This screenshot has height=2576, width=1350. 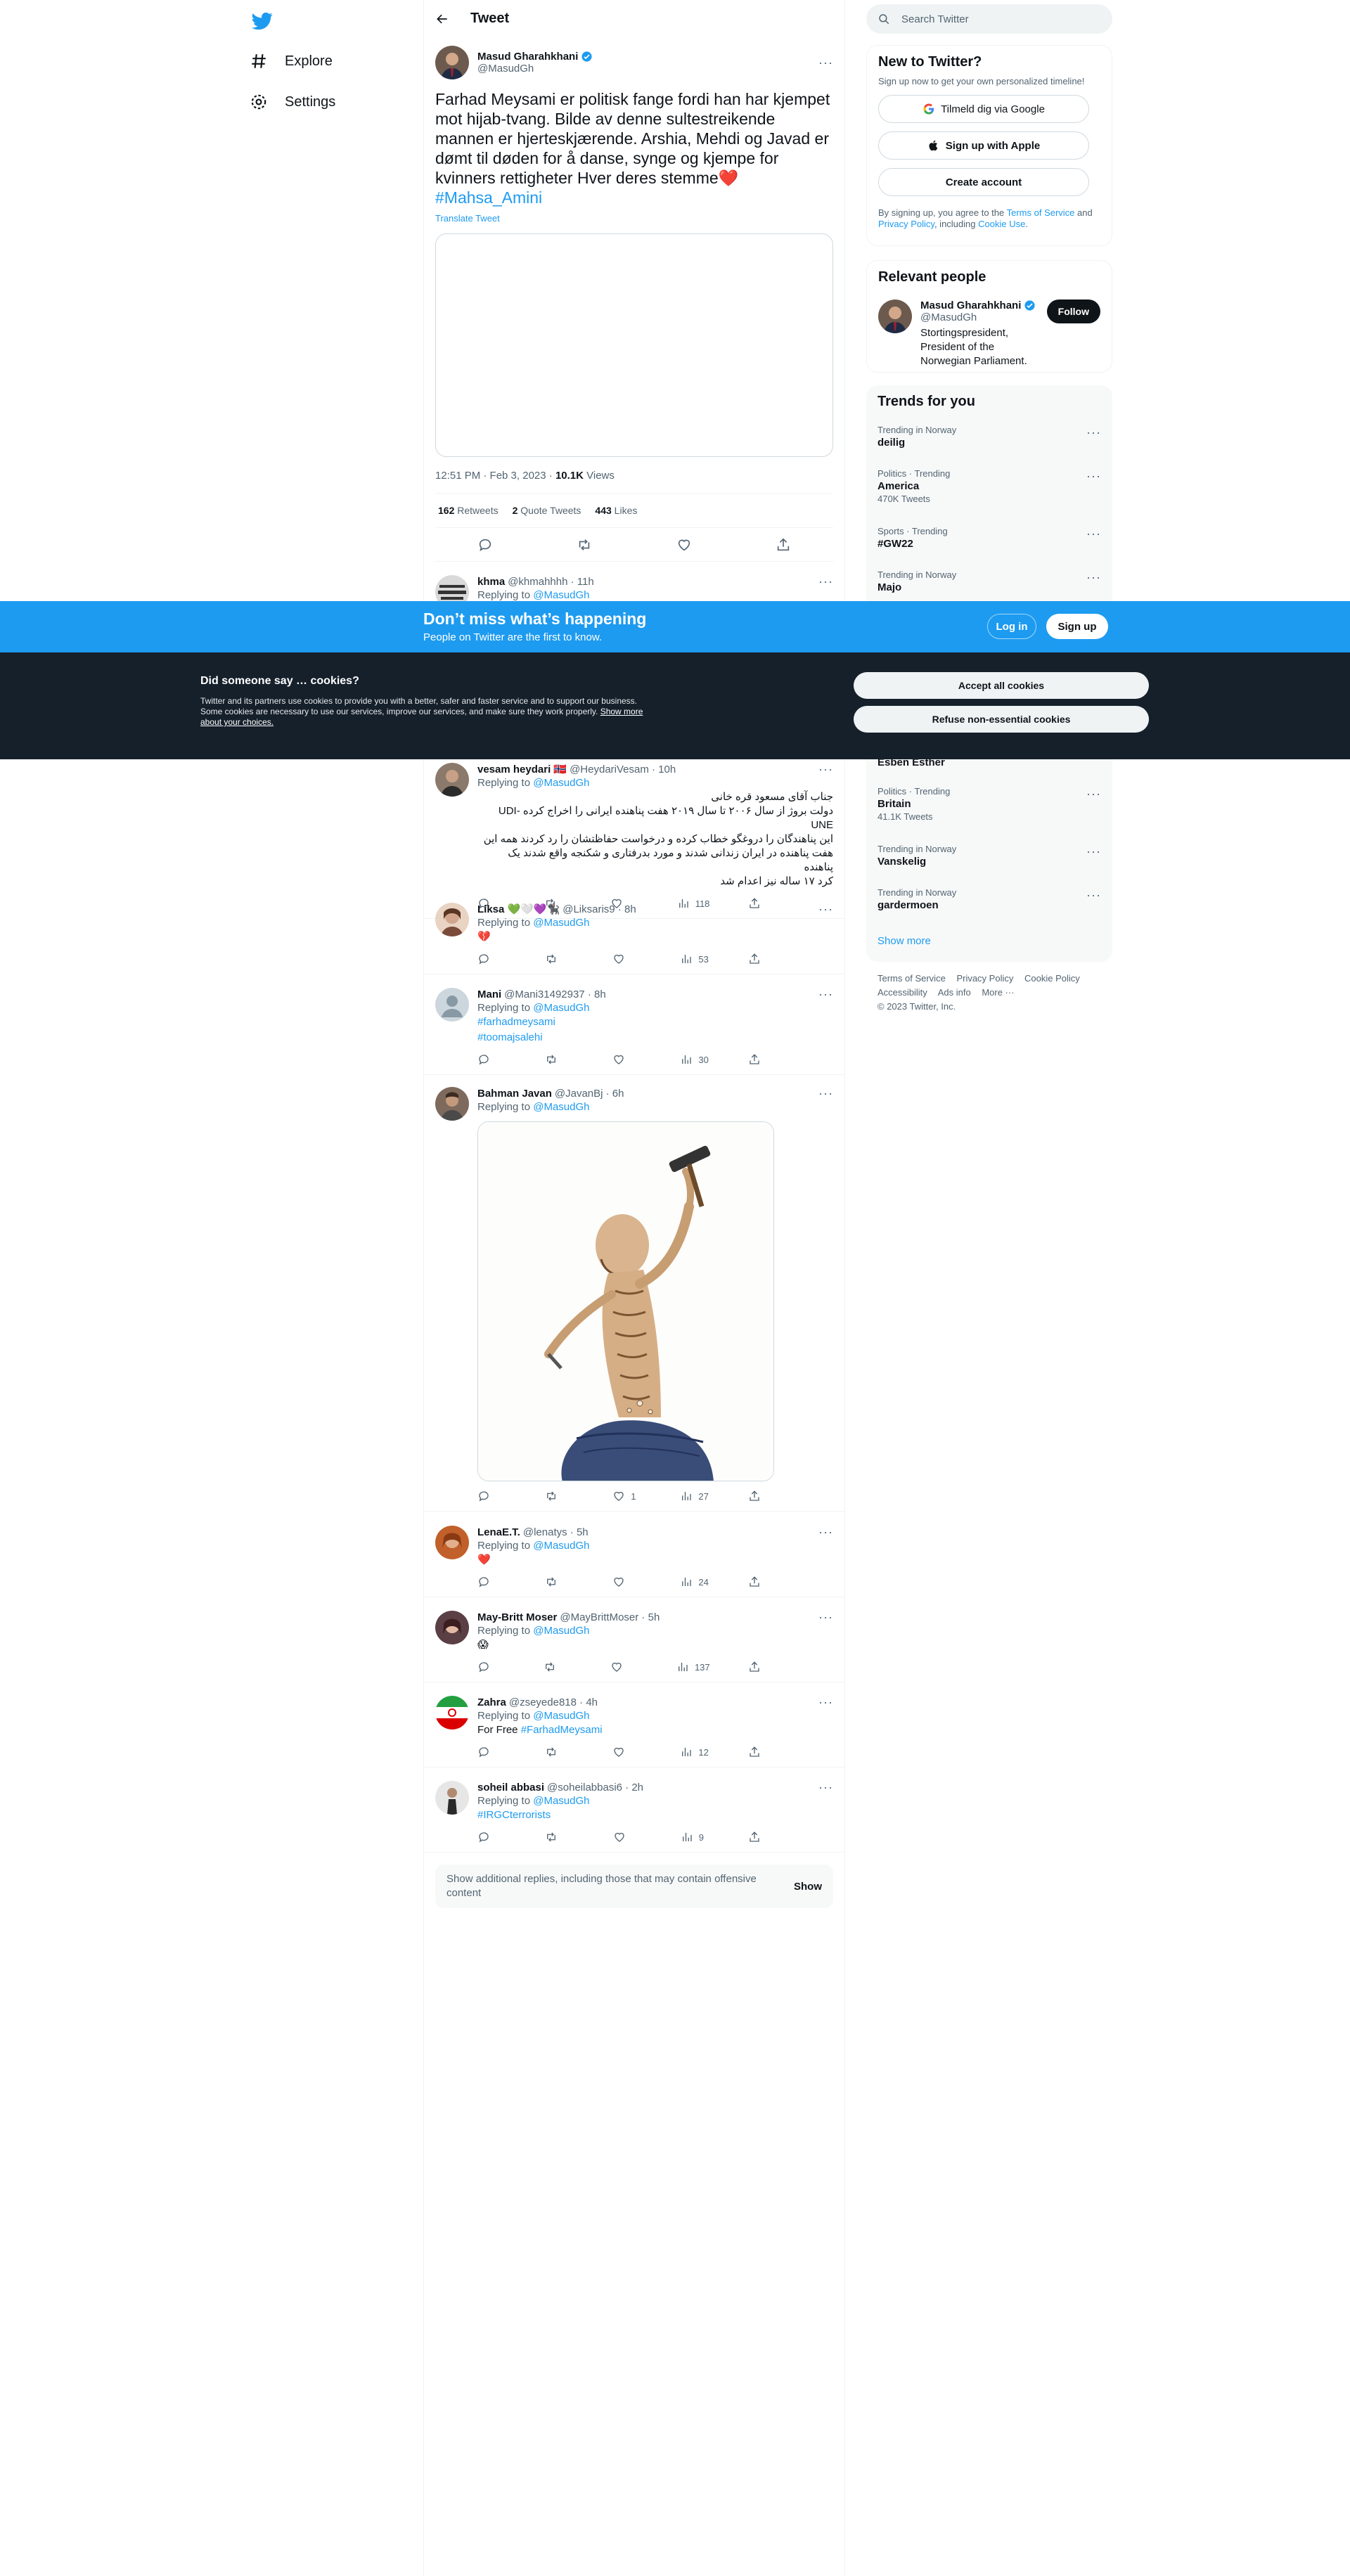 I want to click on tweet-media, so click(x=634, y=345).